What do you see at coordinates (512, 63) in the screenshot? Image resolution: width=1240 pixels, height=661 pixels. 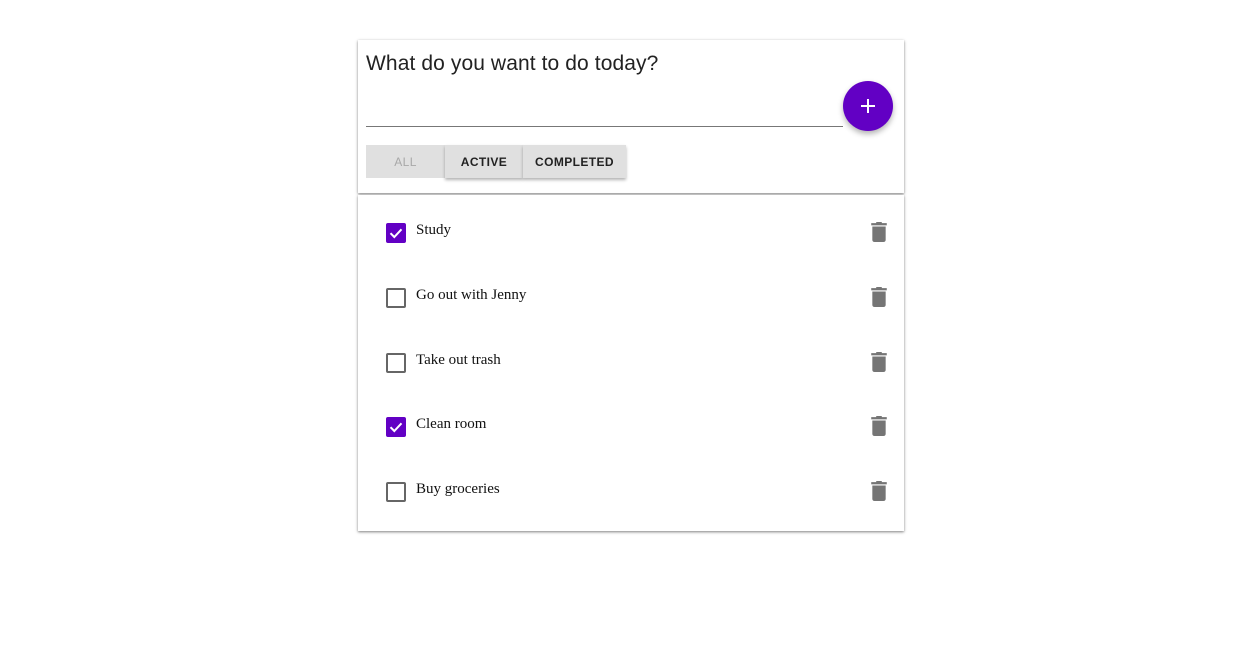 I see `prompt-heading: What do you want to do today?` at bounding box center [512, 63].